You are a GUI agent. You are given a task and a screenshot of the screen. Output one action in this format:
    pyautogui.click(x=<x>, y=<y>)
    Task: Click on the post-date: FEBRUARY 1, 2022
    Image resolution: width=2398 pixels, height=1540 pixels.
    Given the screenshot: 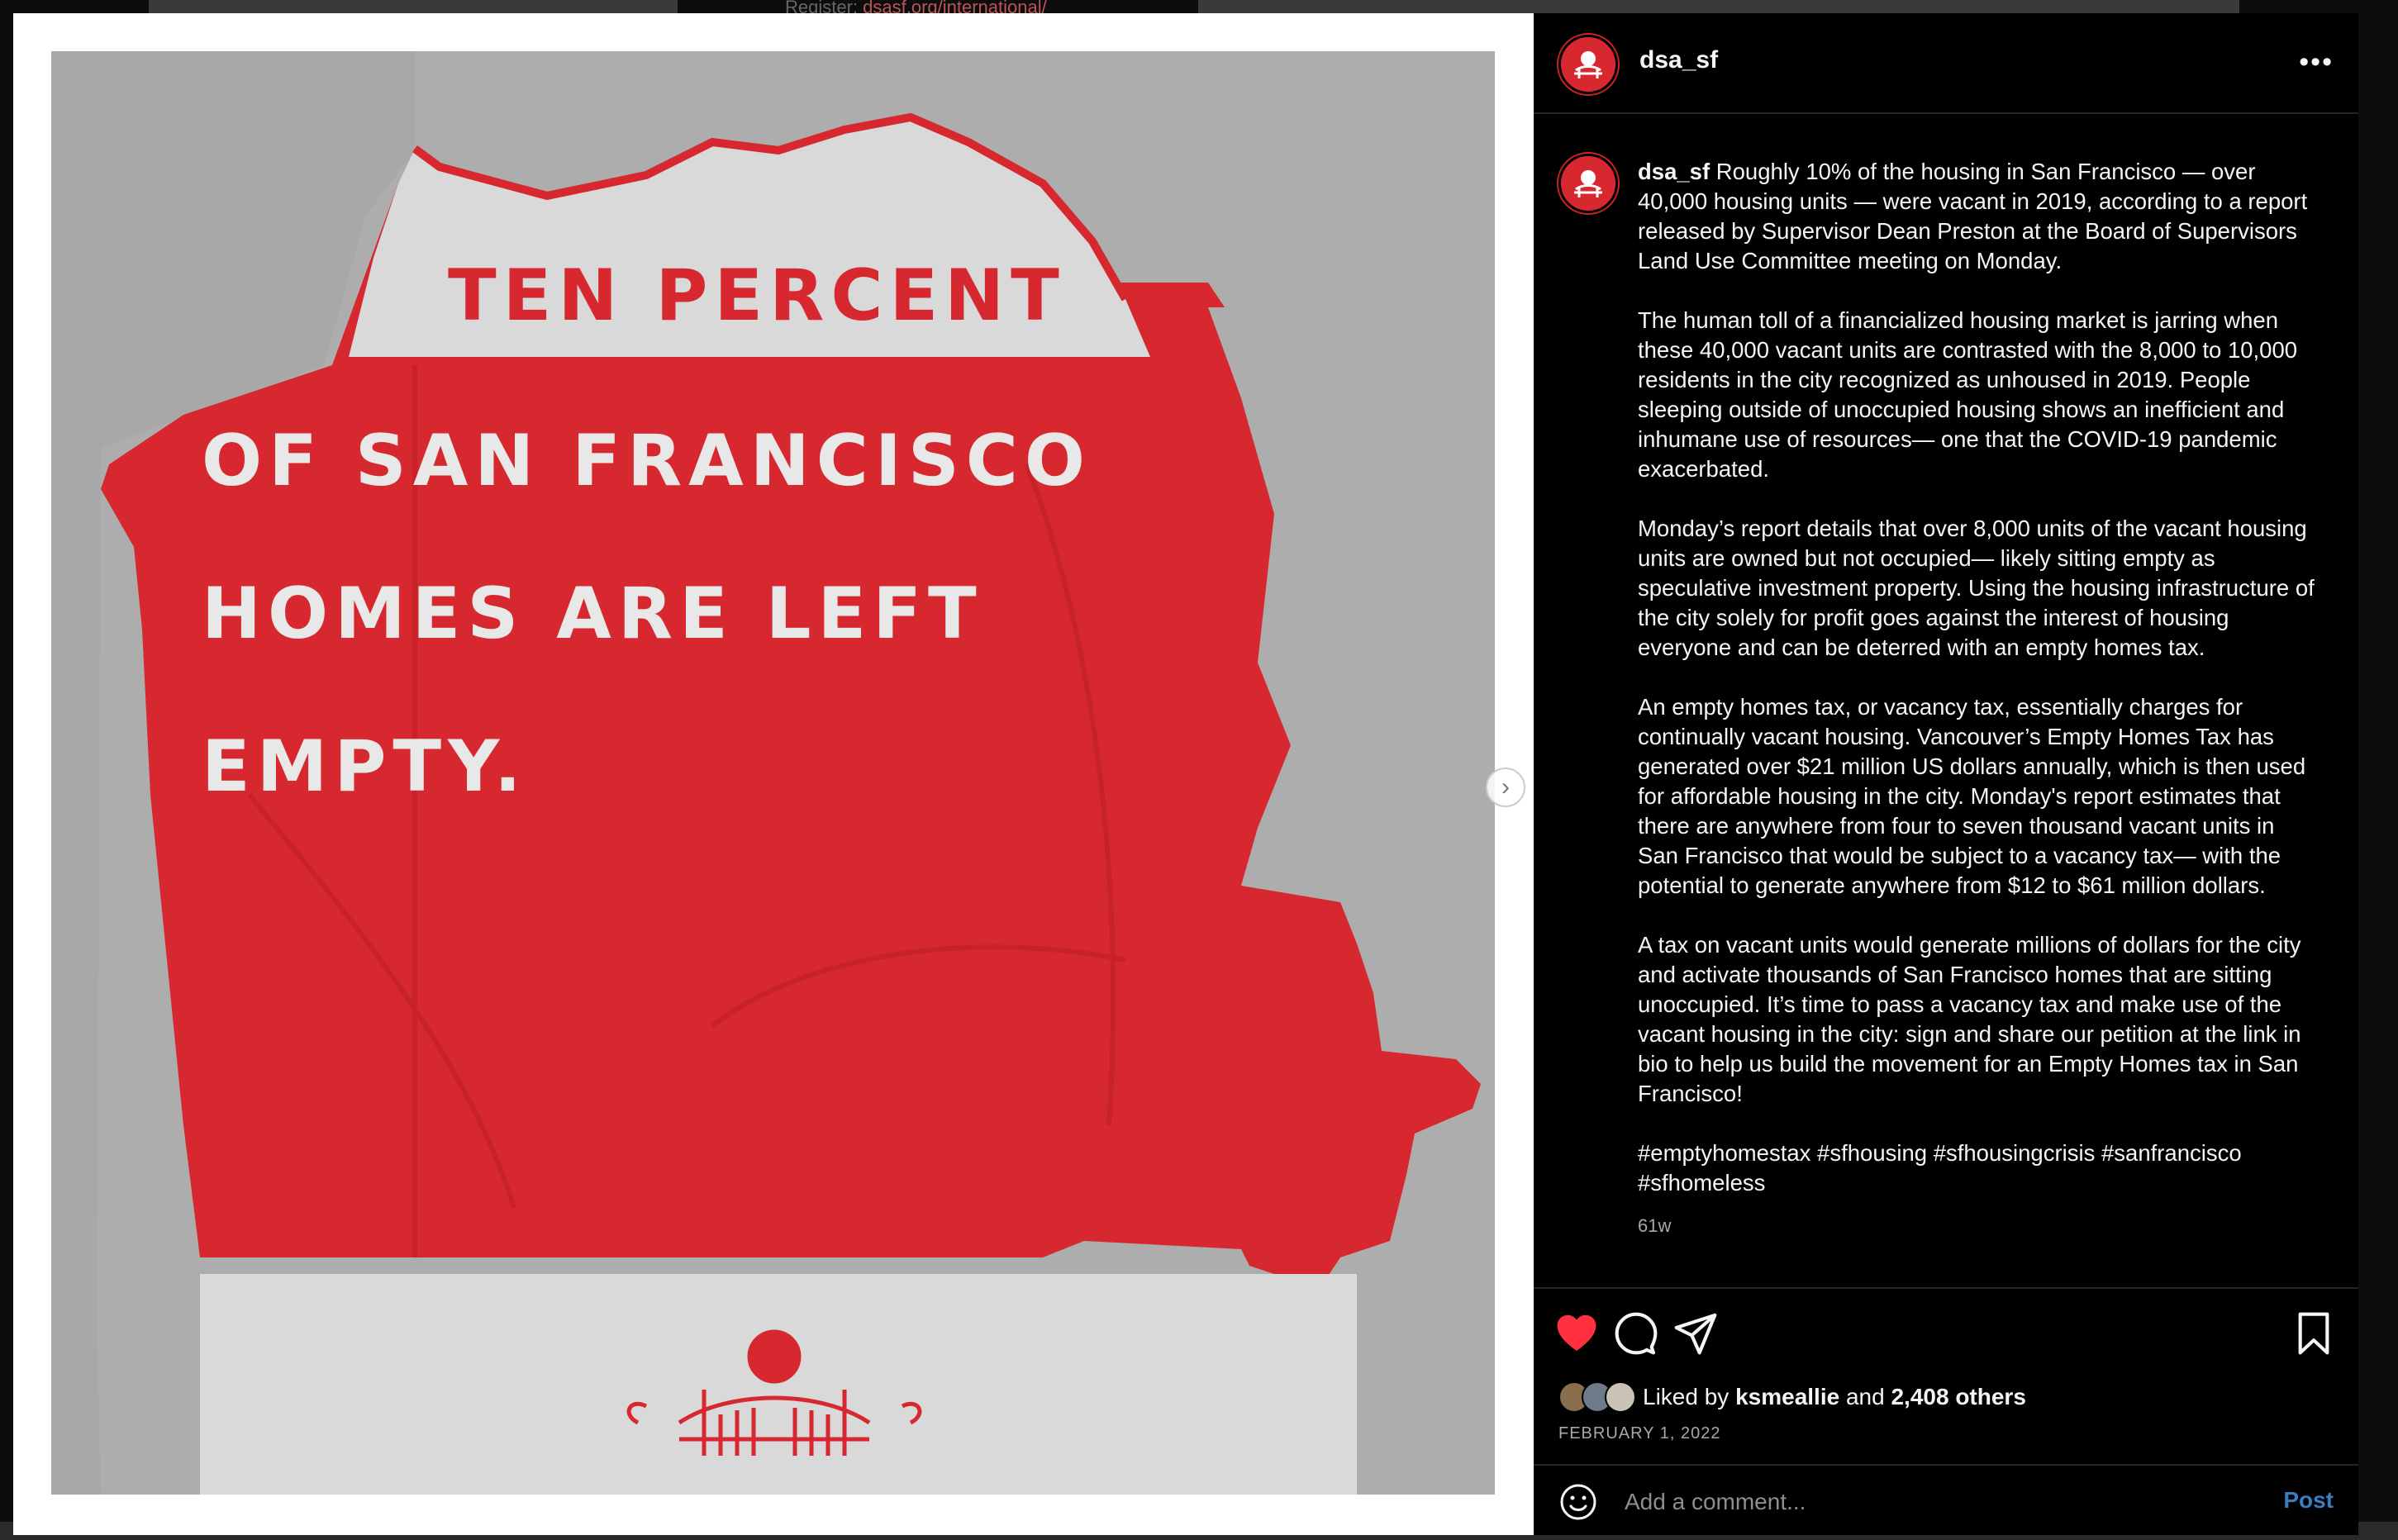 What is the action you would take?
    pyautogui.click(x=1640, y=1433)
    